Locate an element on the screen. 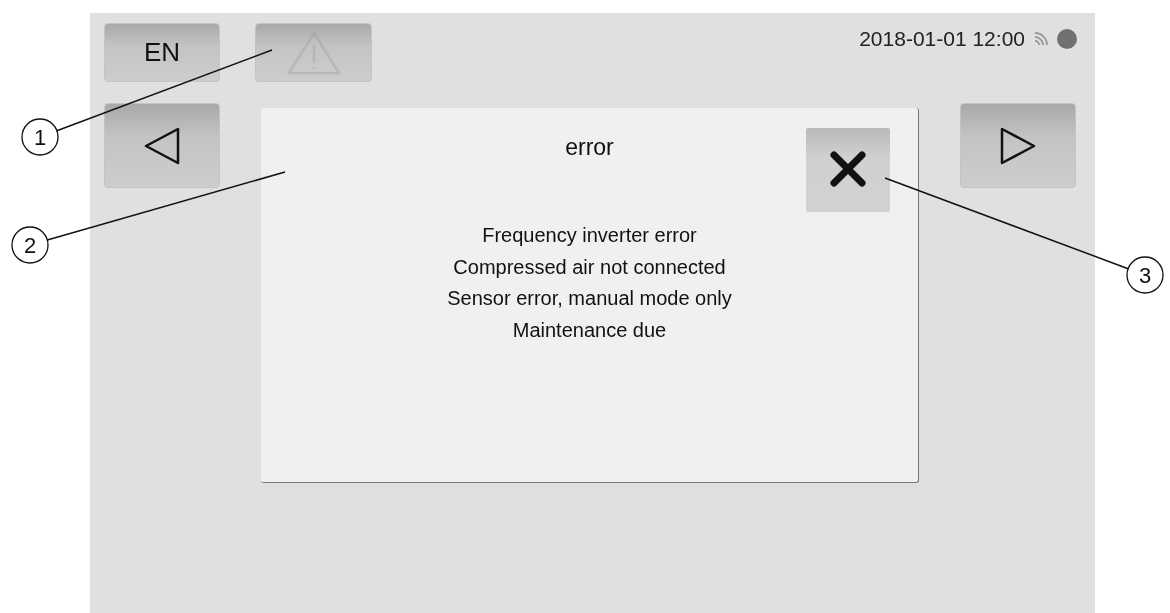 This screenshot has height=613, width=1170. callout-marker: 2 is located at coordinates (30, 245).